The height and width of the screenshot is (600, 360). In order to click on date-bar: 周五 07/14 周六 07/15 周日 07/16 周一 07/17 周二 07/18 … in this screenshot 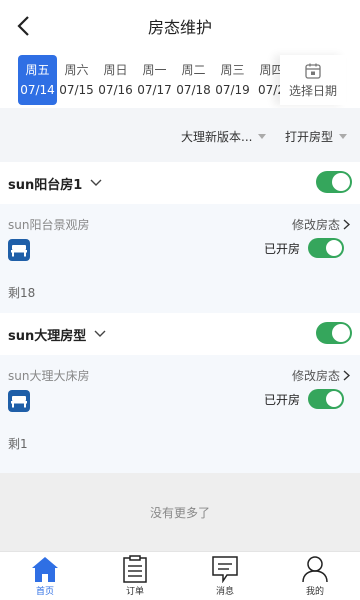, I will do `click(180, 80)`.